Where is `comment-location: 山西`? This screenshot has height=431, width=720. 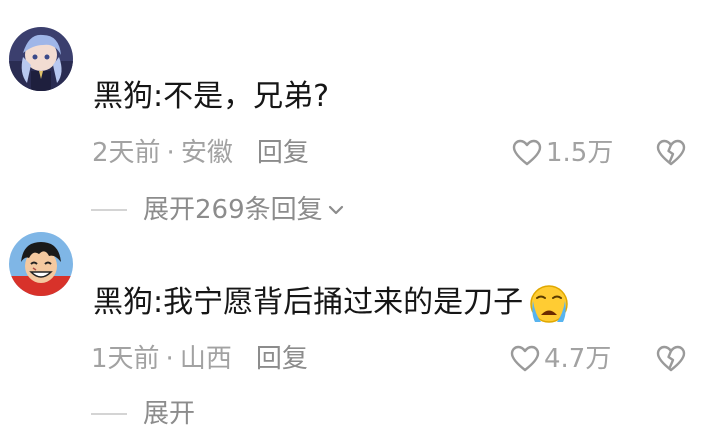
comment-location: 山西 is located at coordinates (205, 359).